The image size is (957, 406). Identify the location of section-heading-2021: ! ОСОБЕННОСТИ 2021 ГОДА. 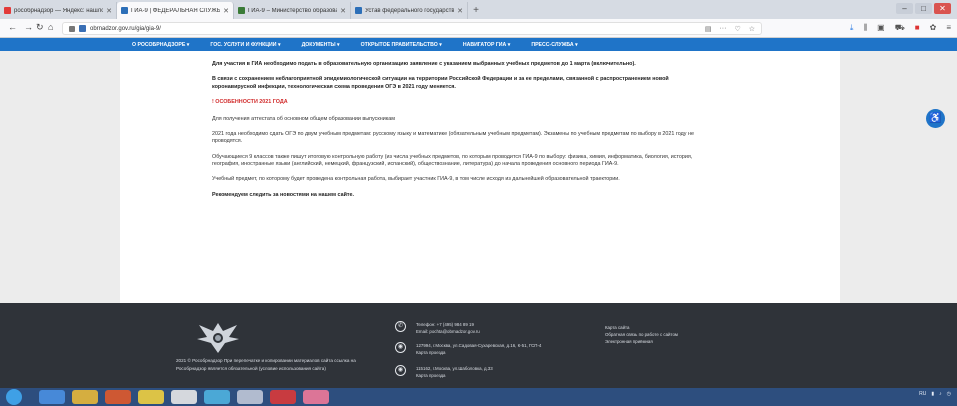
(250, 101).